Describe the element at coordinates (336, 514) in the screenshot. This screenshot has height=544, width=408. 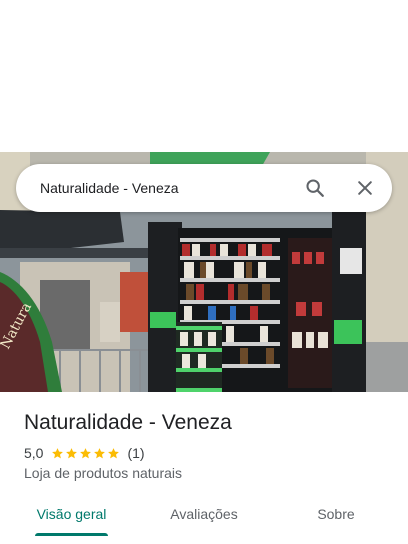
I see `tab-about: Sobre` at that location.